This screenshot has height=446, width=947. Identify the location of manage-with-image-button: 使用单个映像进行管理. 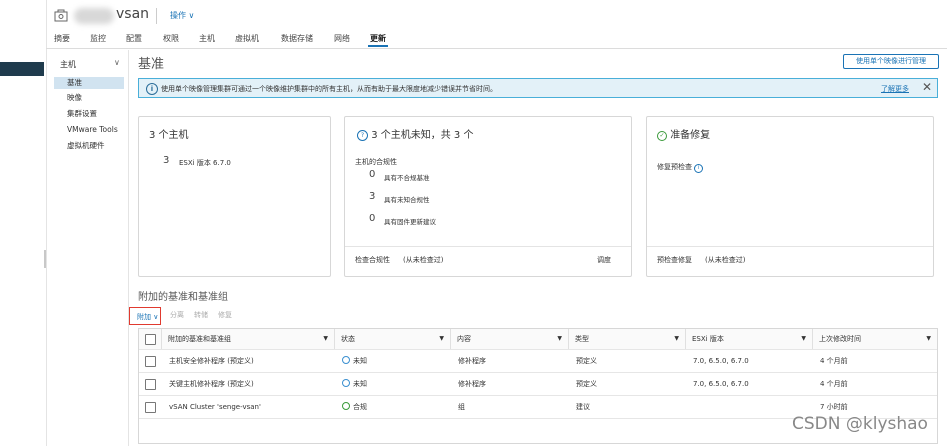
(891, 61).